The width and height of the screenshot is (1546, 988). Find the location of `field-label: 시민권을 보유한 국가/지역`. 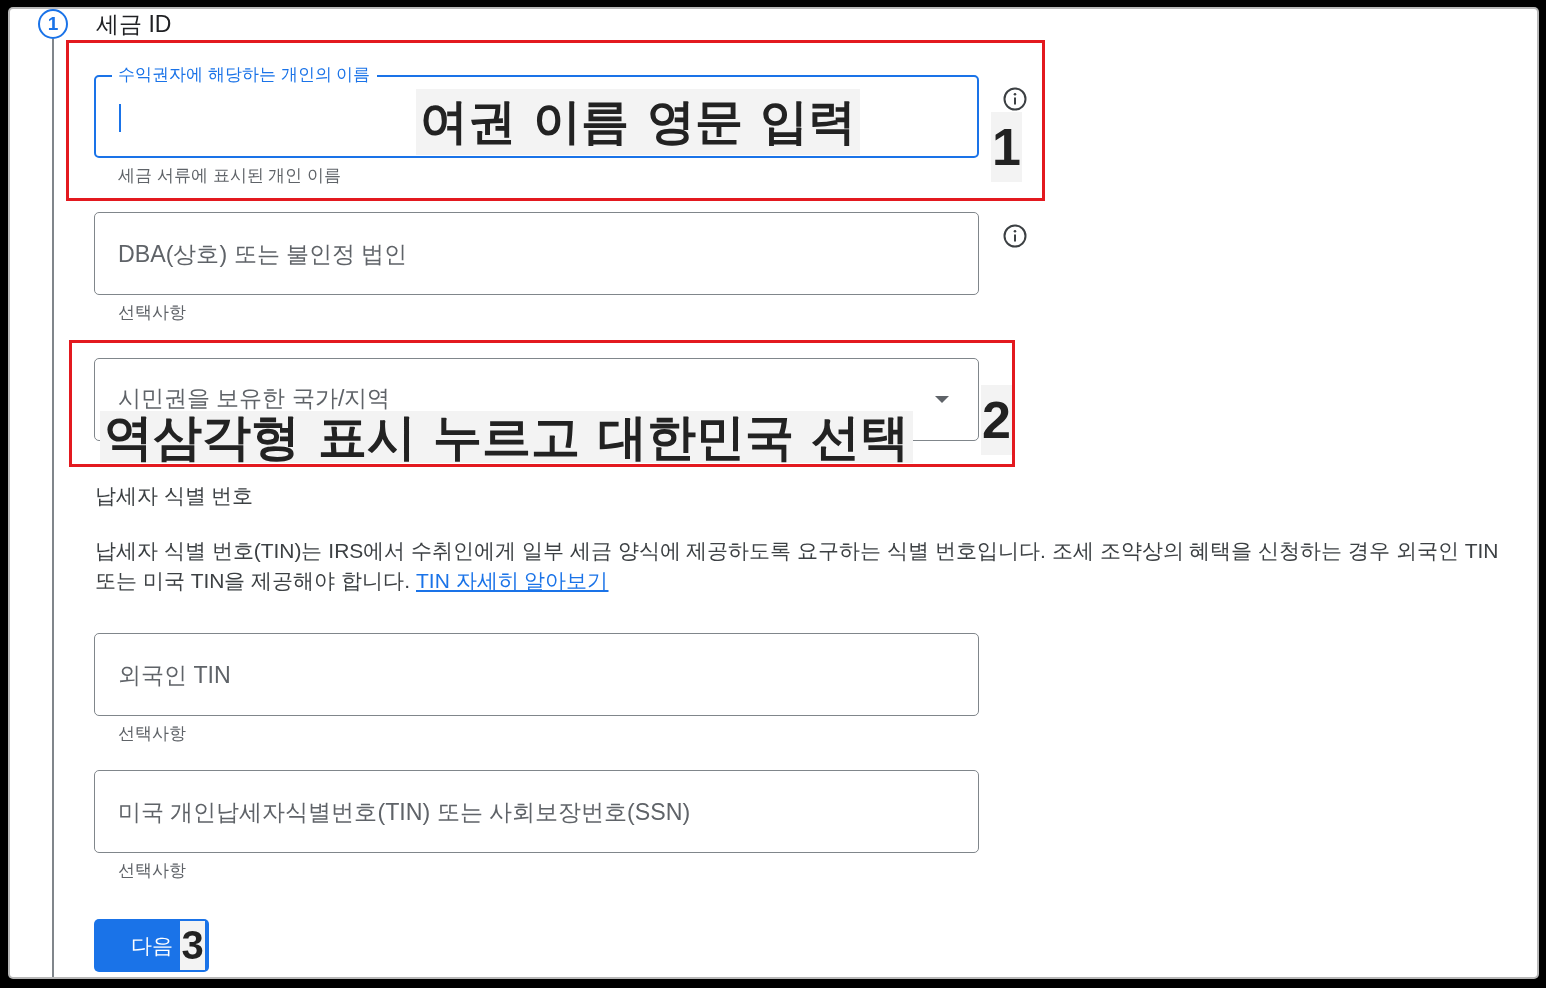

field-label: 시민권을 보유한 국가/지역 is located at coordinates (254, 397).